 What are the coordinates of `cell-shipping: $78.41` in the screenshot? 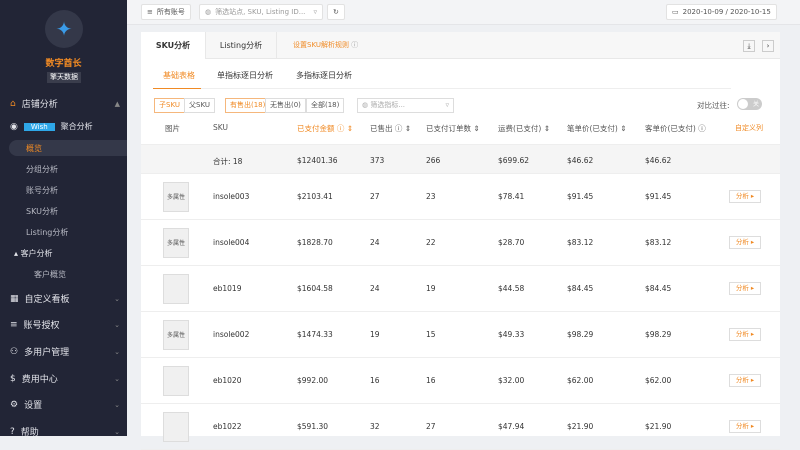 It's located at (511, 196).